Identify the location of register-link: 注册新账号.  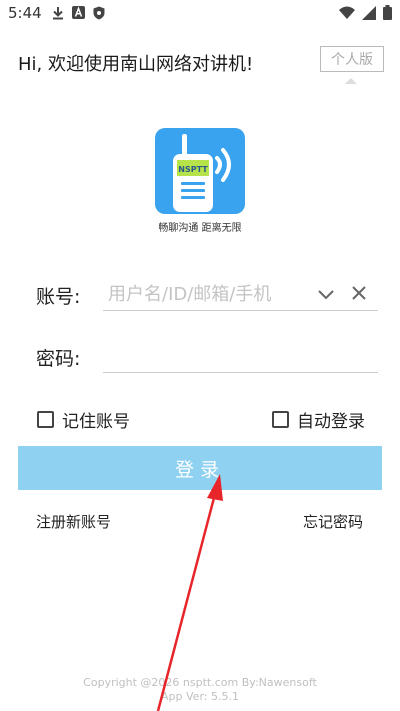
(73, 521).